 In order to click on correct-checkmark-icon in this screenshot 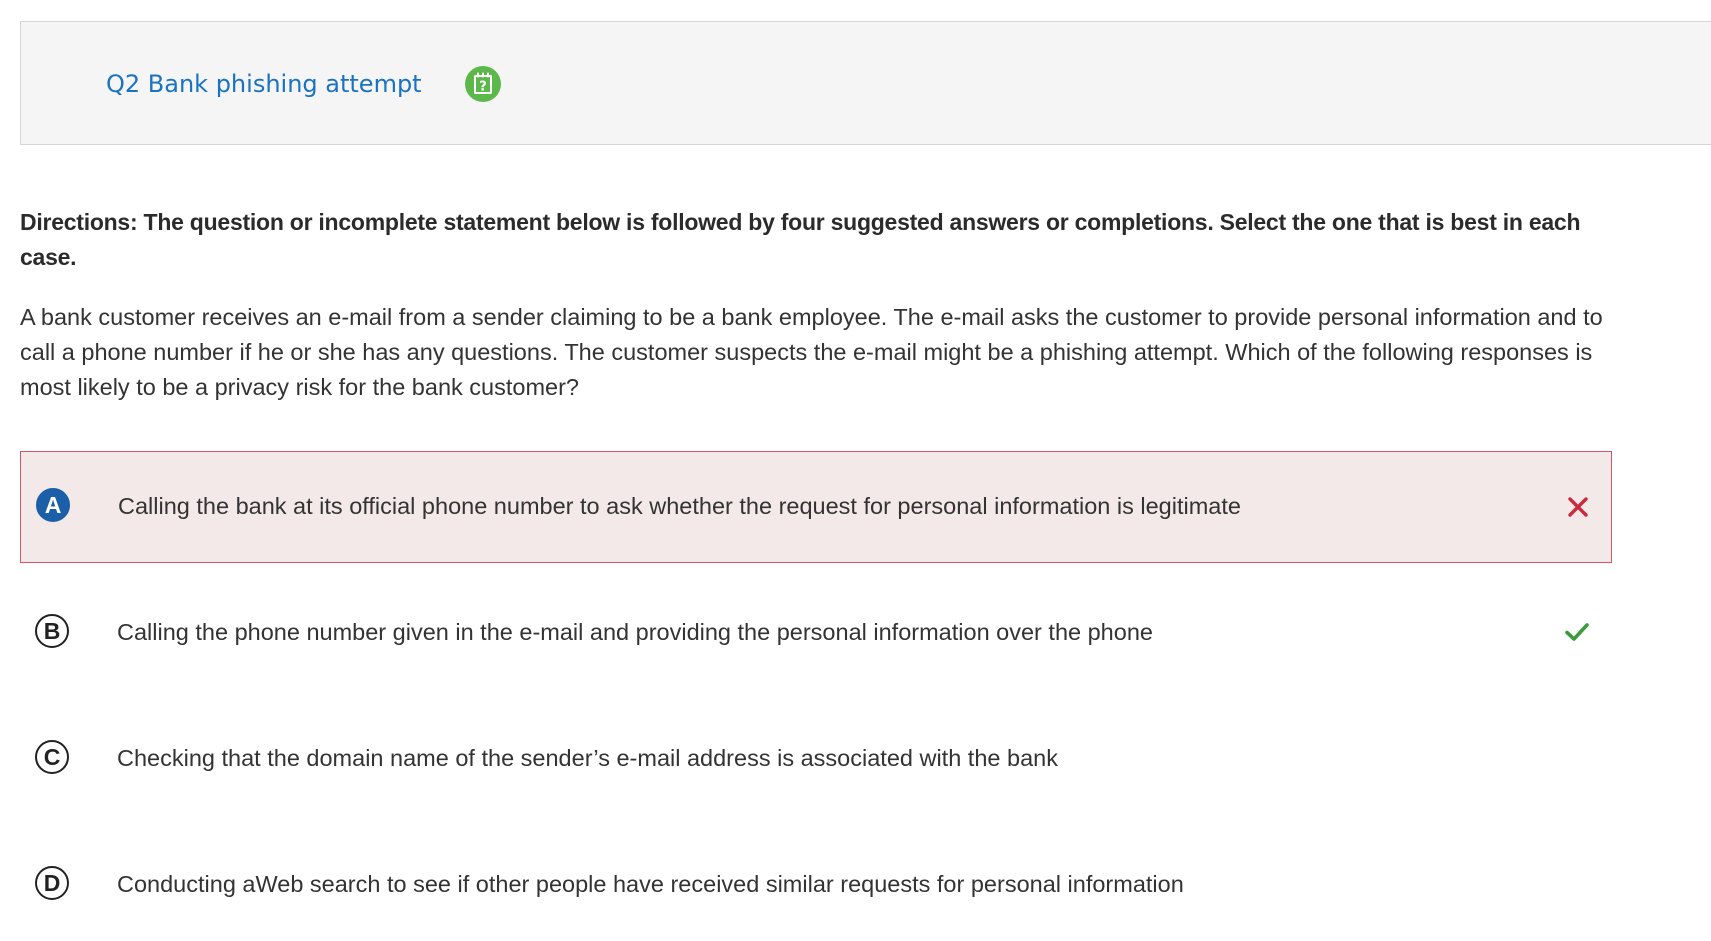, I will do `click(1577, 632)`.